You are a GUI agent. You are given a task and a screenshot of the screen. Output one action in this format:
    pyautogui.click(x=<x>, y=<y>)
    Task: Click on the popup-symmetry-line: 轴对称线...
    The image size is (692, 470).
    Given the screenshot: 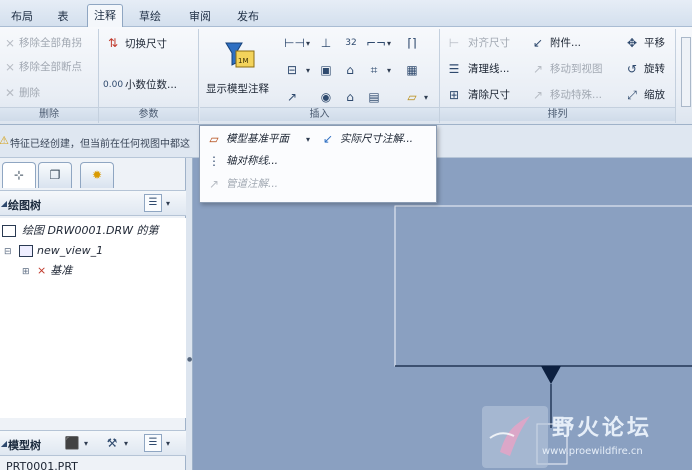 What is the action you would take?
    pyautogui.click(x=252, y=161)
    